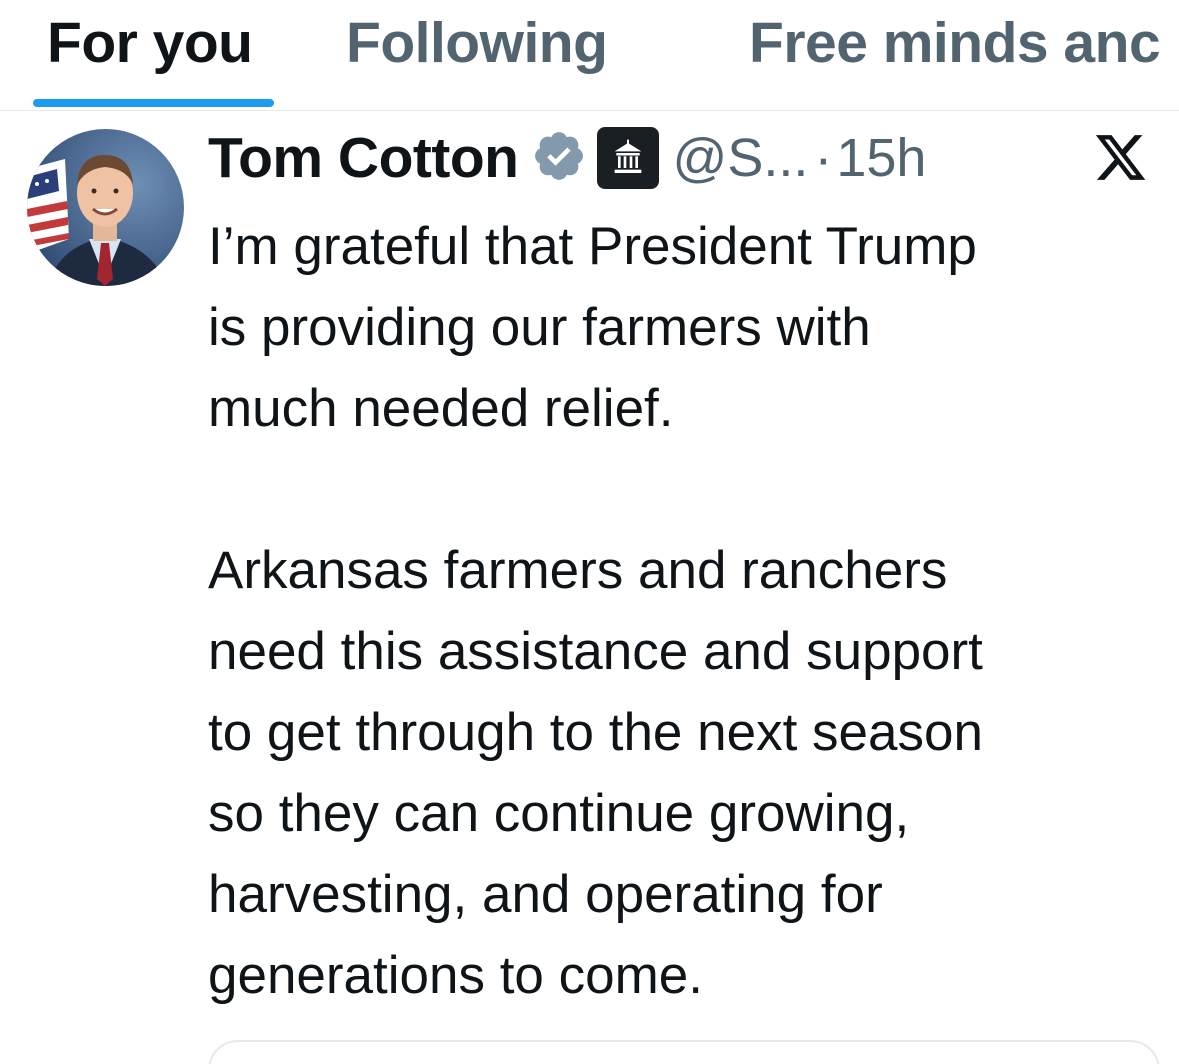 Image resolution: width=1179 pixels, height=1064 pixels. Describe the element at coordinates (559, 158) in the screenshot. I see `verified-badge-icon` at that location.